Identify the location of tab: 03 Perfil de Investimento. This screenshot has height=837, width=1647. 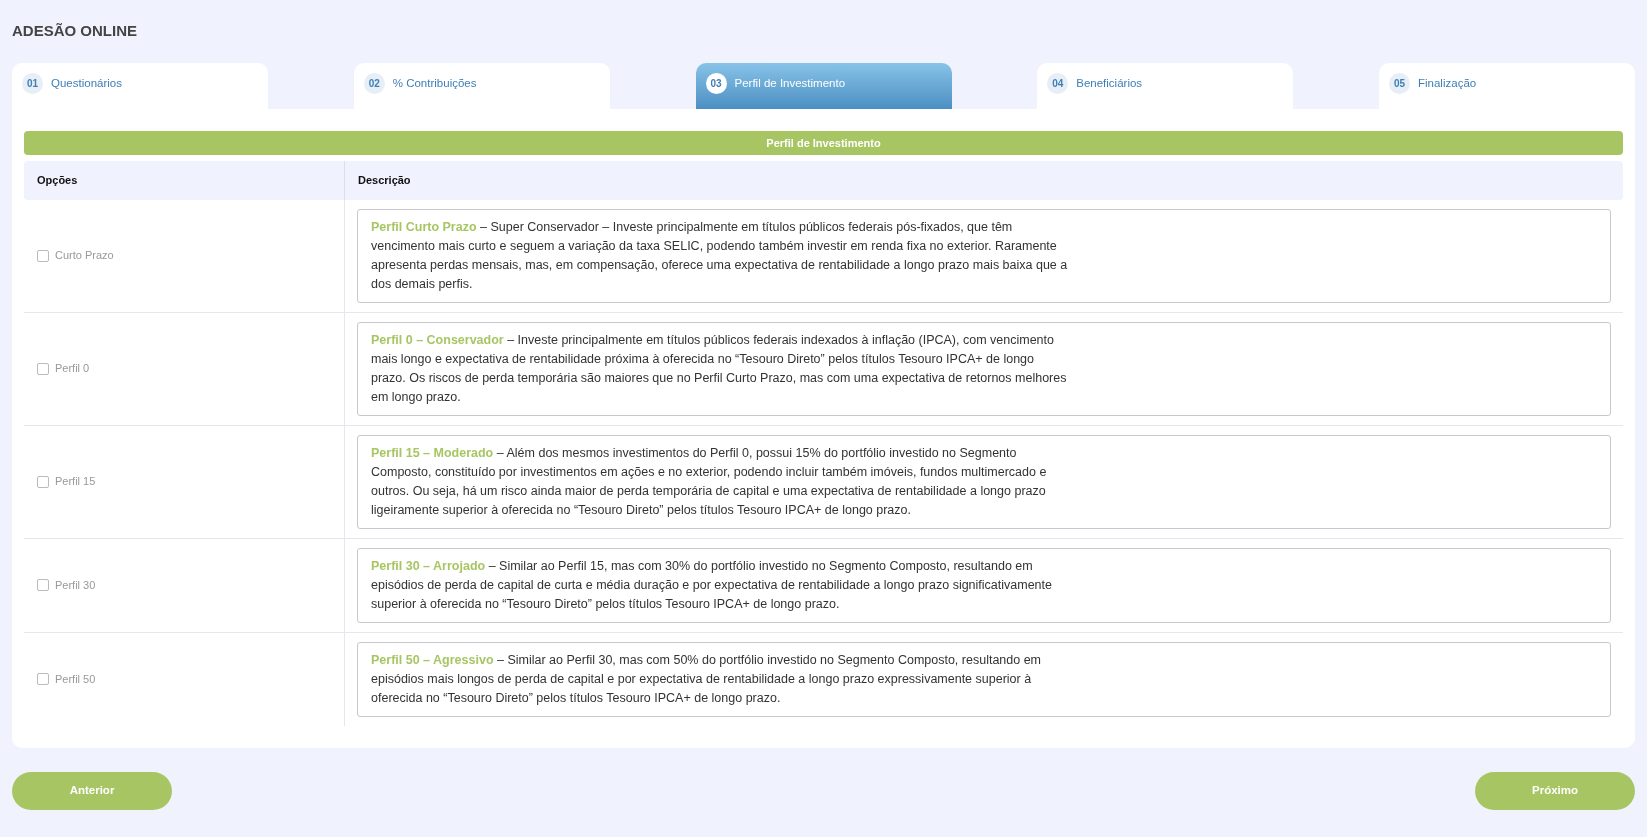
(823, 85).